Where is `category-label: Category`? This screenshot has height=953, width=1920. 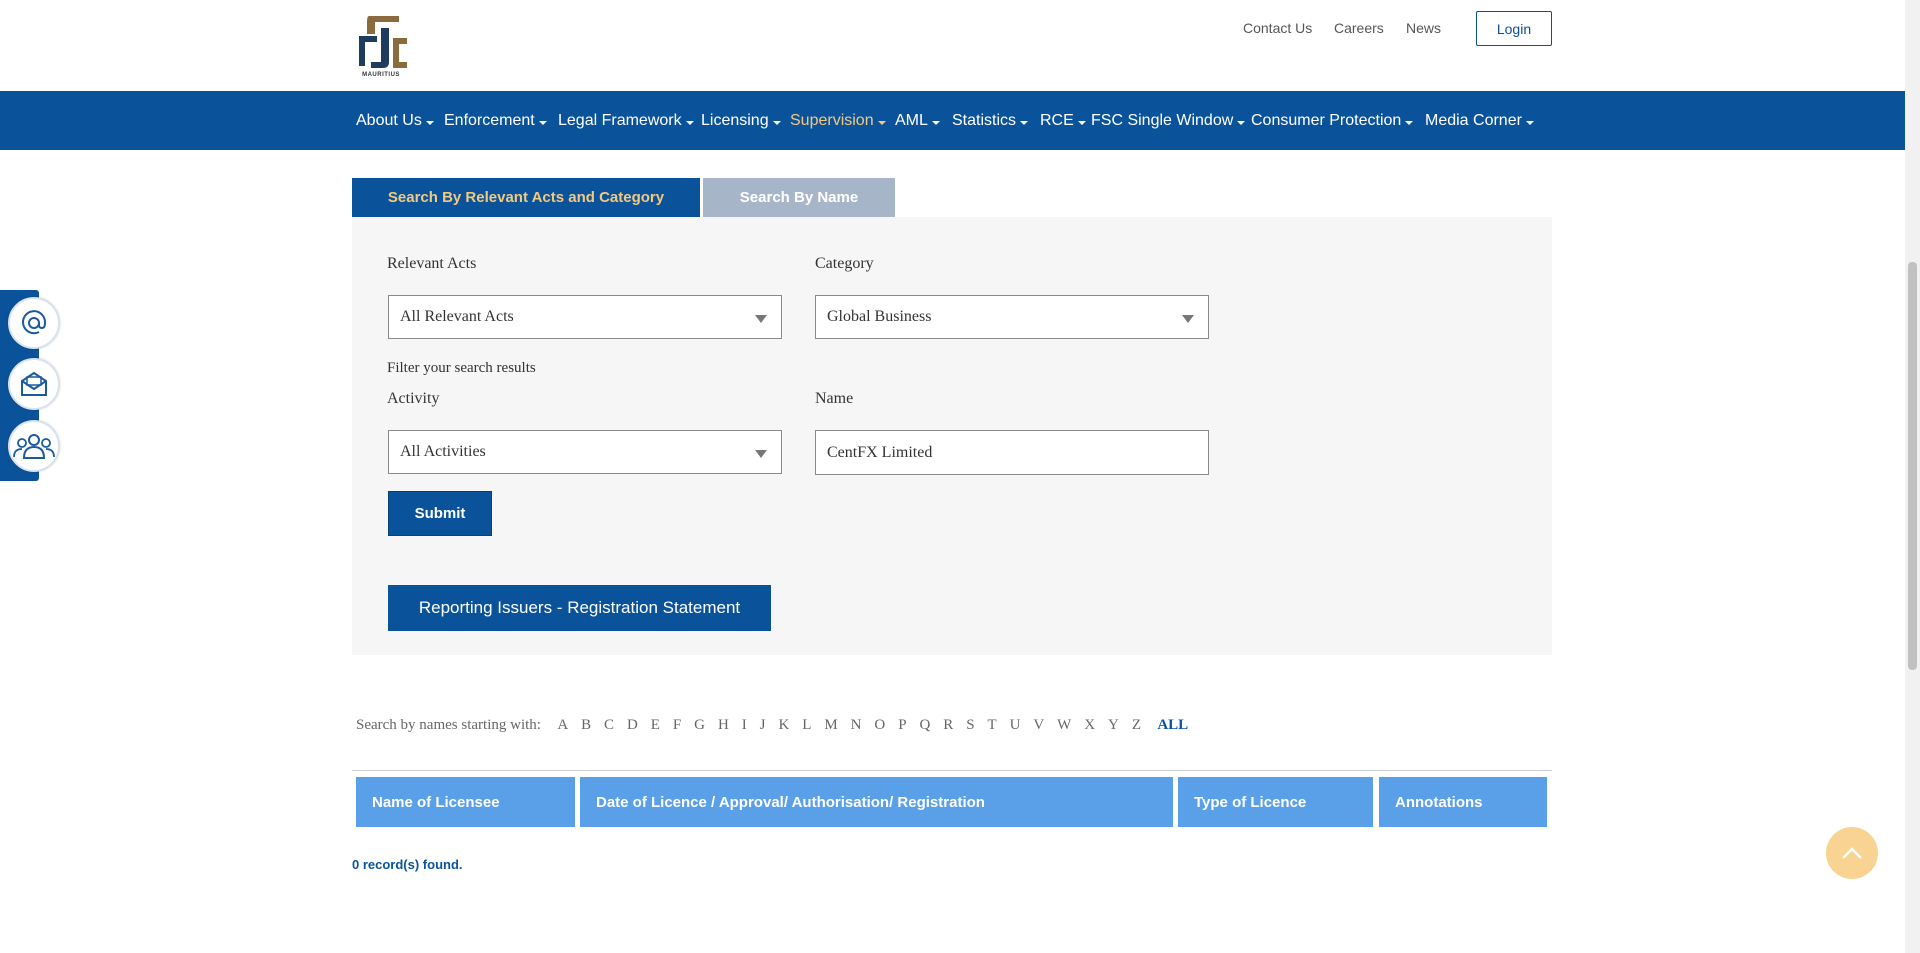 category-label: Category is located at coordinates (844, 263).